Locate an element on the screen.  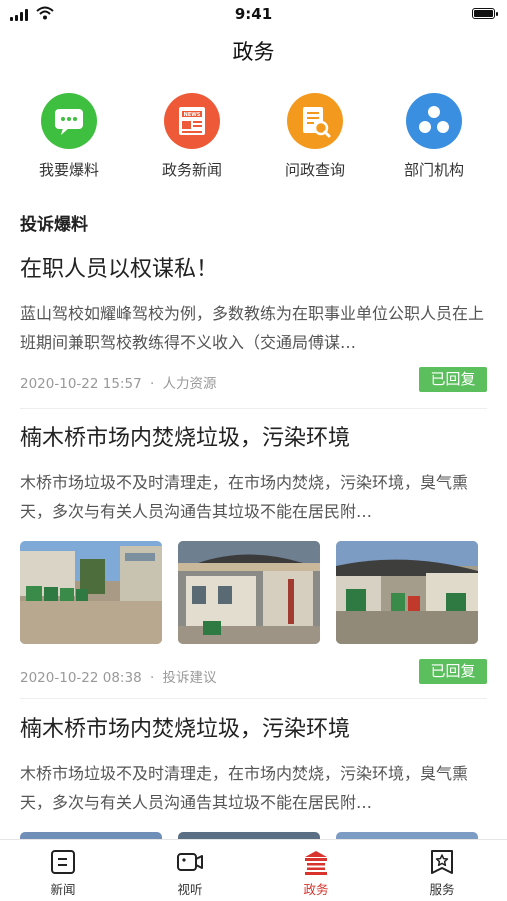
quick-action-departments: 部门机构 is located at coordinates (434, 136).